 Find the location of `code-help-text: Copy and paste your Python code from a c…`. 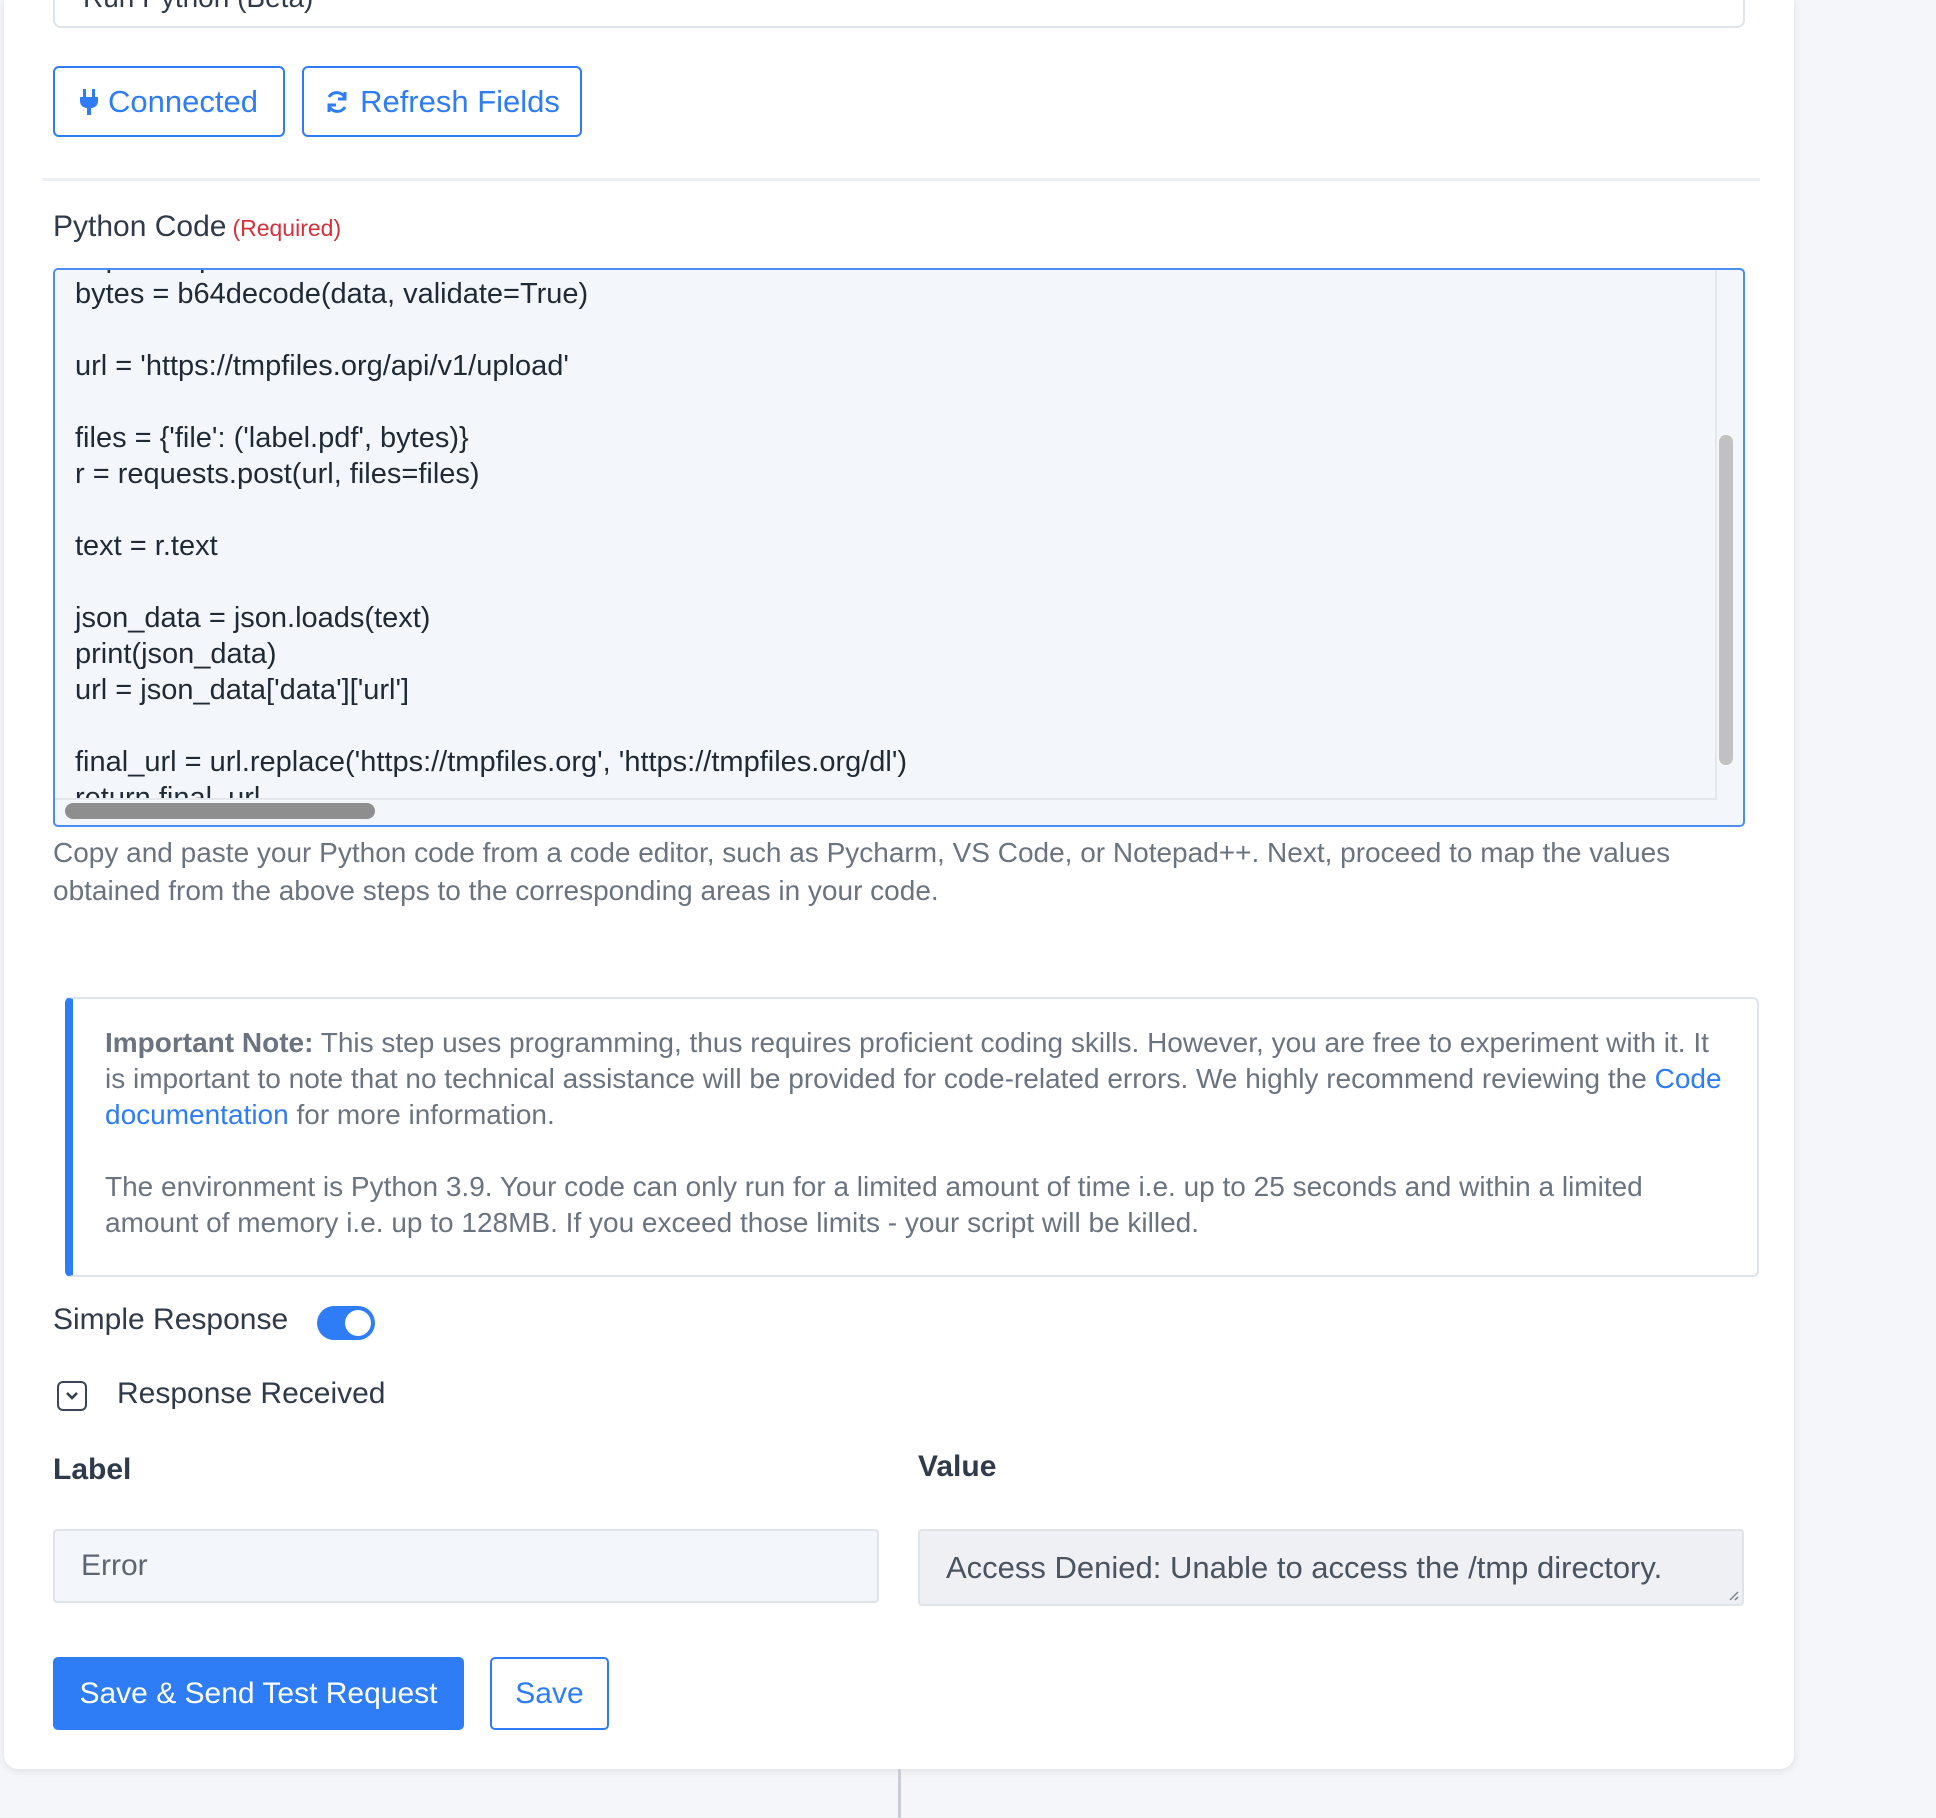

code-help-text: Copy and paste your Python code from a c… is located at coordinates (862, 871).